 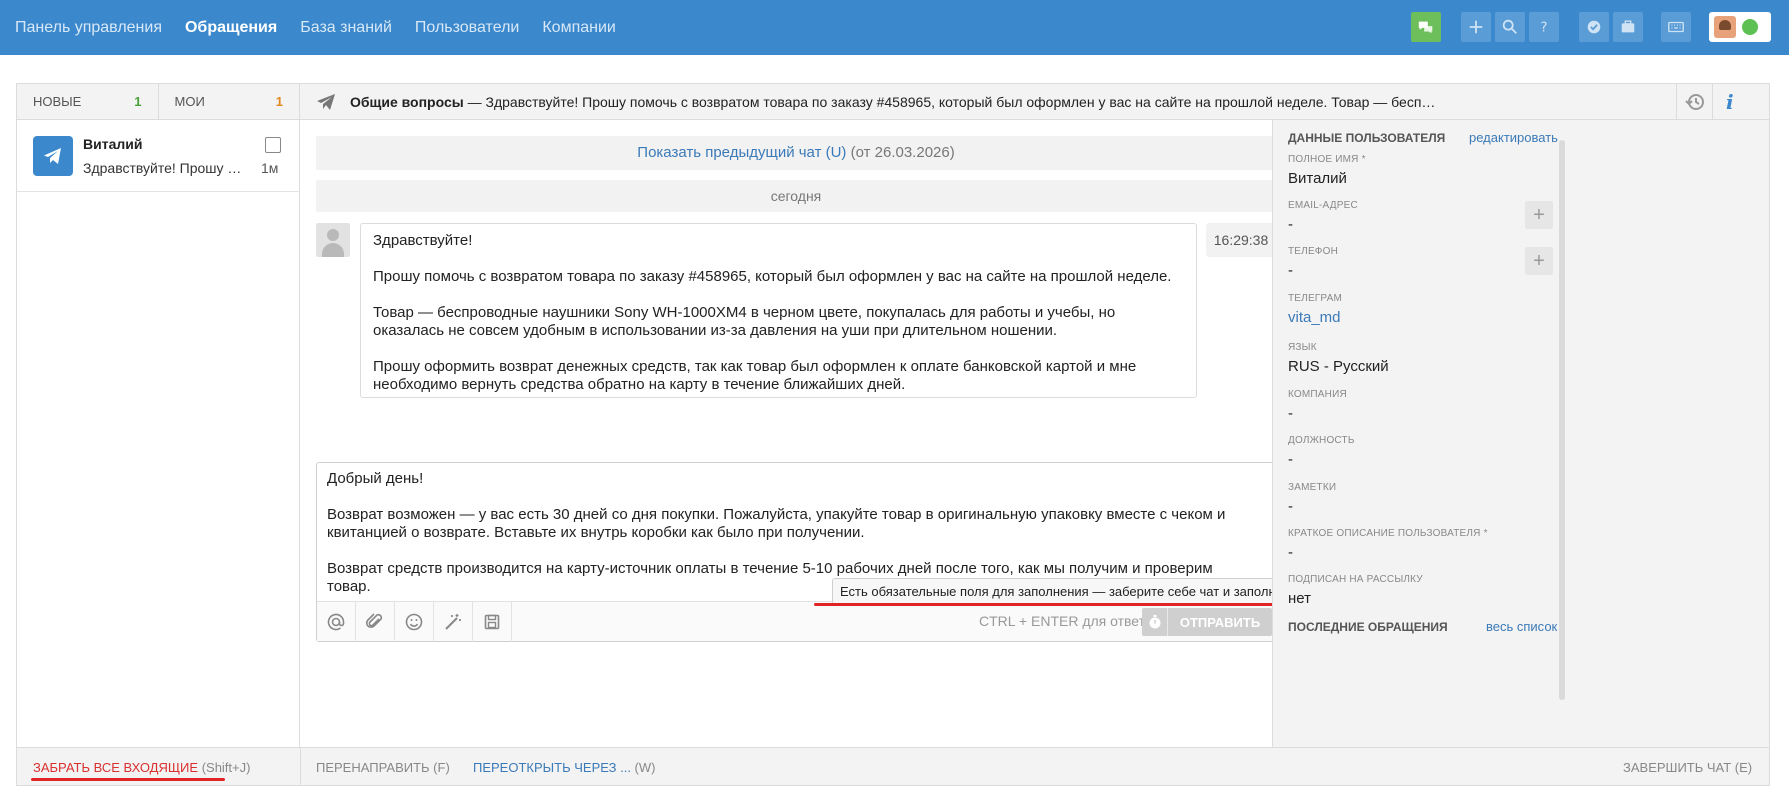 I want to click on tab-new-label: НОВЫЕ, so click(x=57, y=101).